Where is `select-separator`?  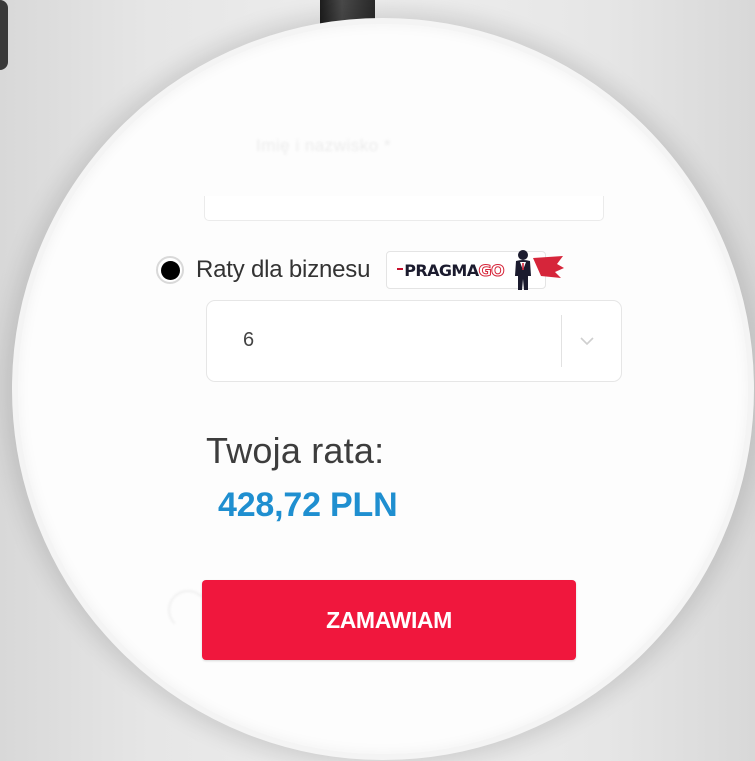
select-separator is located at coordinates (561, 341).